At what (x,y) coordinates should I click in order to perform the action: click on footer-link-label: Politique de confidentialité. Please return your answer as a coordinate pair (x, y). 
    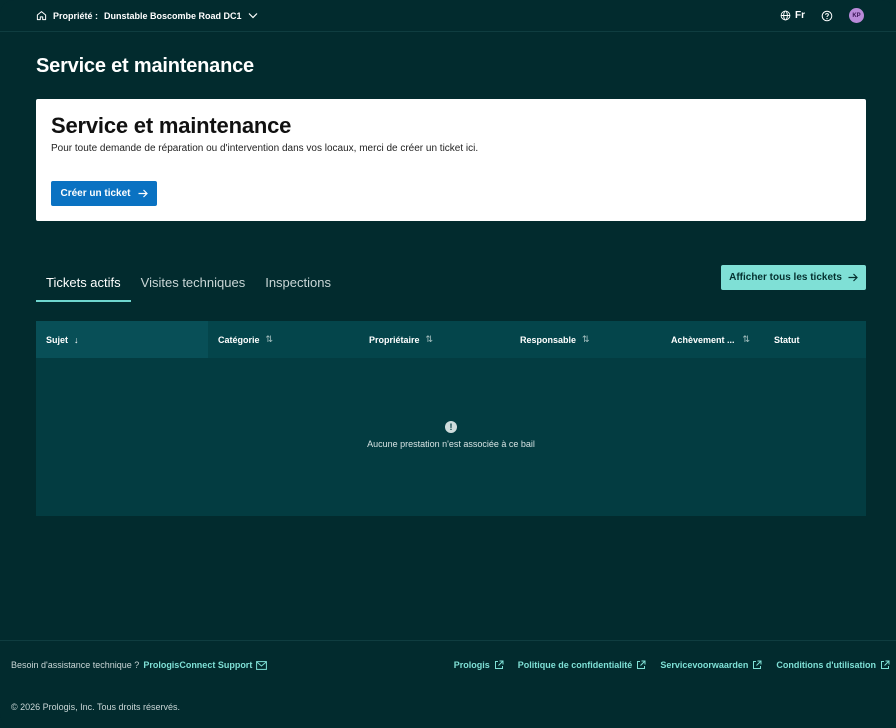
    Looking at the image, I should click on (575, 665).